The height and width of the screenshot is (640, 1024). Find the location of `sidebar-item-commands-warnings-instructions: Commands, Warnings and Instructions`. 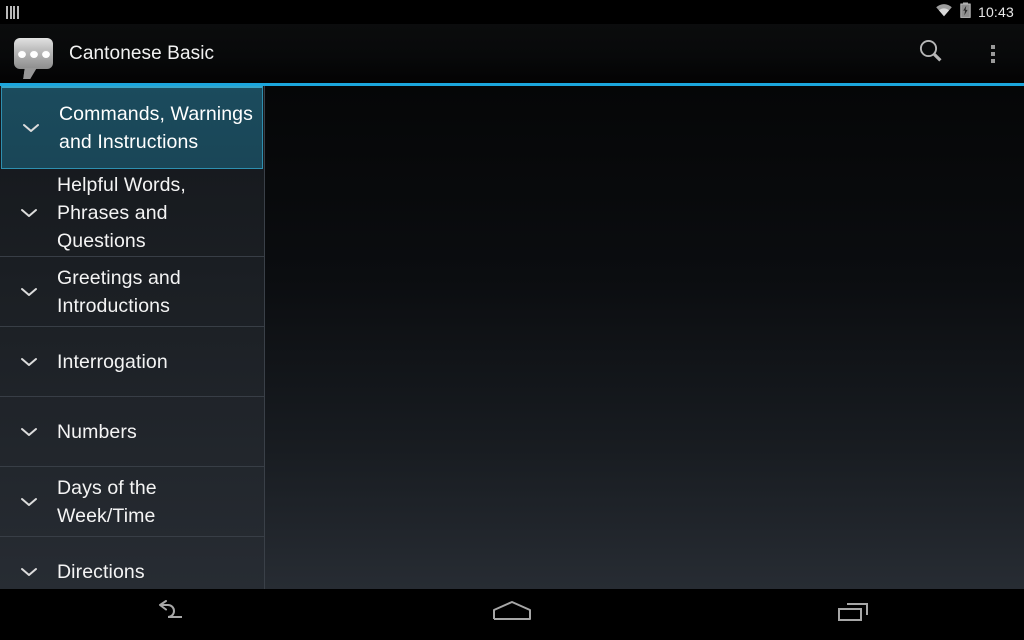

sidebar-item-commands-warnings-instructions: Commands, Warnings and Instructions is located at coordinates (132, 127).